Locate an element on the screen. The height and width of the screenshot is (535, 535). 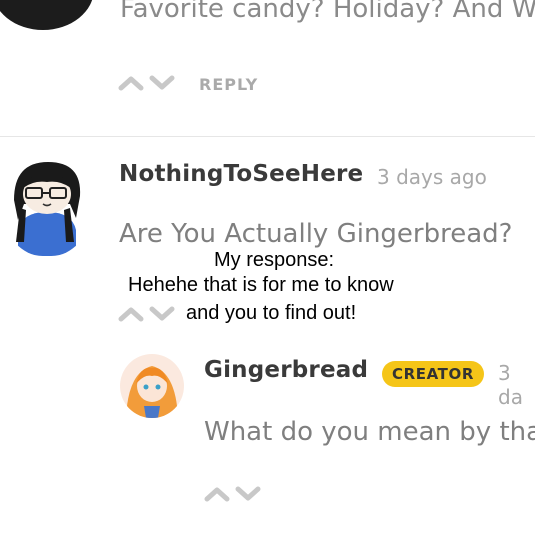
reply-username: Gingerbread is located at coordinates (286, 370).